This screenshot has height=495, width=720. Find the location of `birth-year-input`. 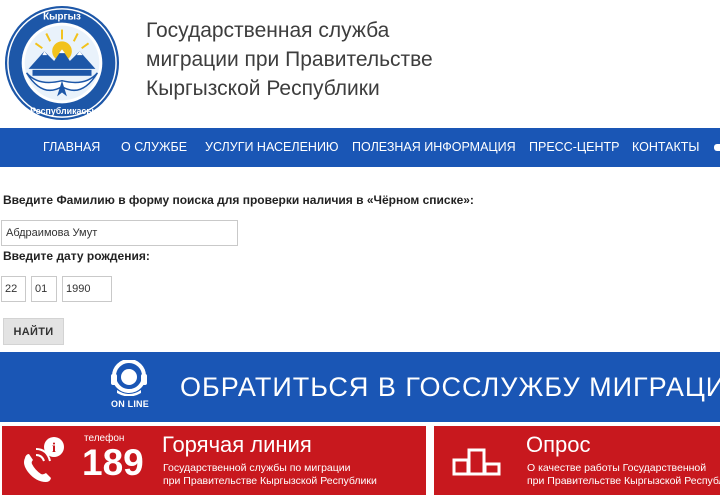

birth-year-input is located at coordinates (87, 289).